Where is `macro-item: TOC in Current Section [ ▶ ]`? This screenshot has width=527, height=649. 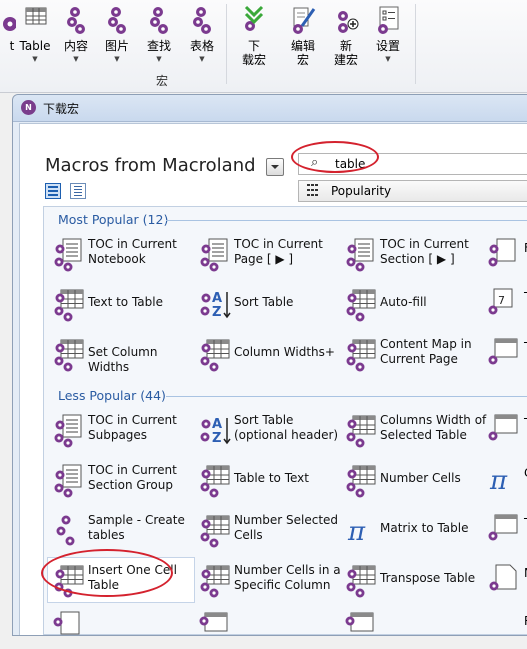 macro-item: TOC in Current Section [ ▶ ] is located at coordinates (413, 254).